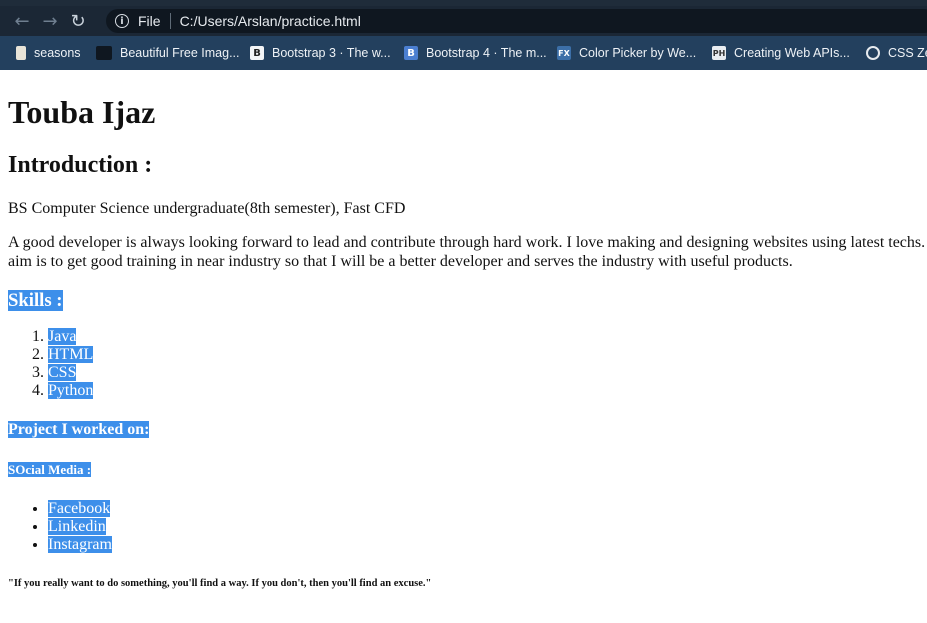  I want to click on skill-html: HTML, so click(71, 354).